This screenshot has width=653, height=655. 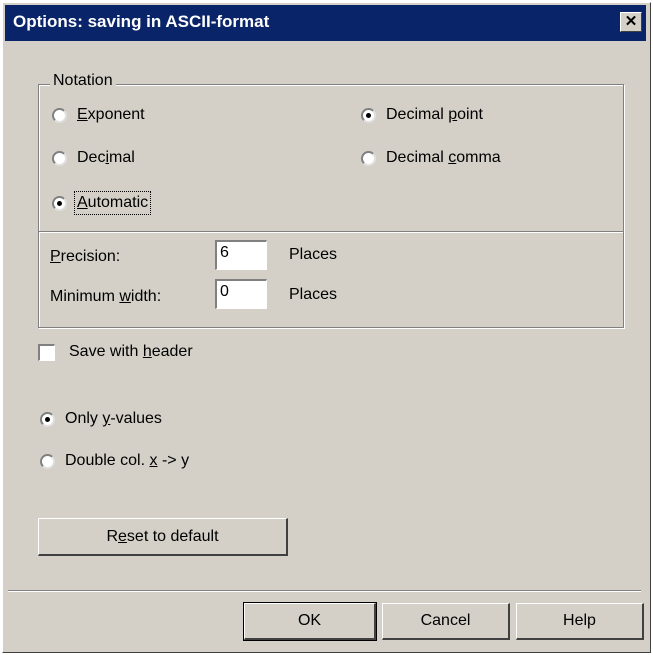 I want to click on footer-separator, so click(x=324, y=591).